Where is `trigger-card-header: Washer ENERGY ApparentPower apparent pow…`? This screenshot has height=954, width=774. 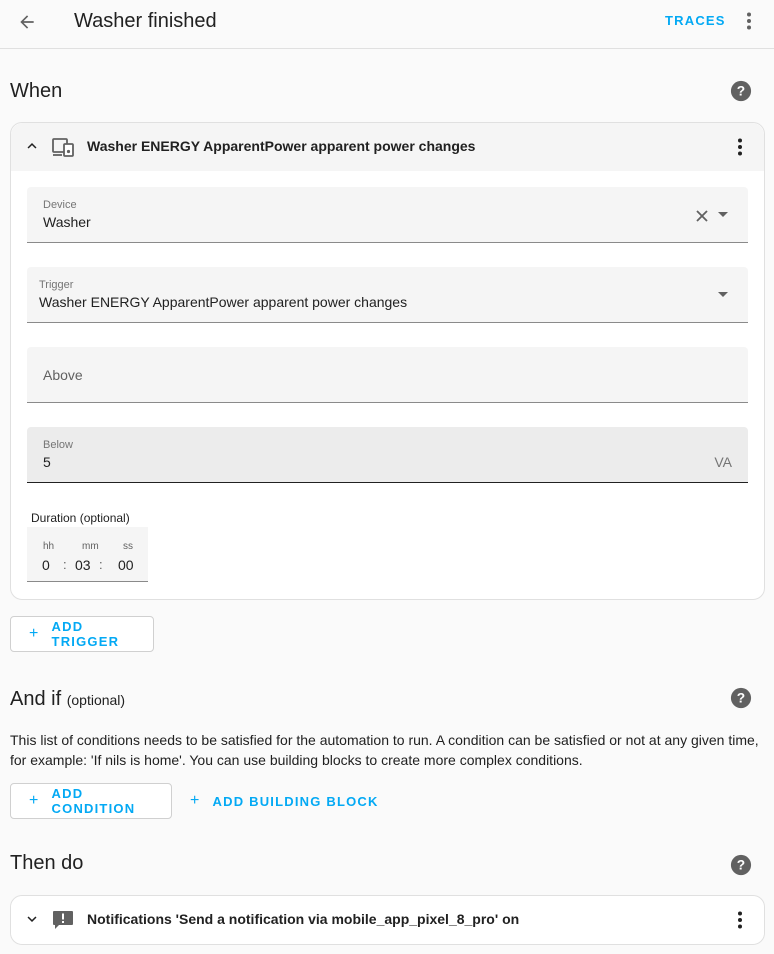 trigger-card-header: Washer ENERGY ApparentPower apparent pow… is located at coordinates (387, 147).